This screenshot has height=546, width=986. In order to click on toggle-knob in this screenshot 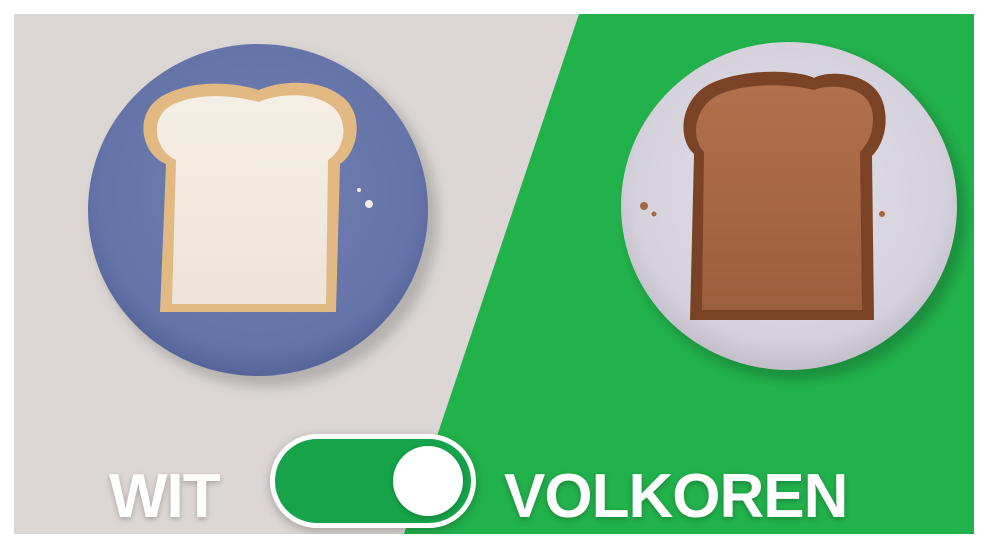, I will do `click(428, 481)`.